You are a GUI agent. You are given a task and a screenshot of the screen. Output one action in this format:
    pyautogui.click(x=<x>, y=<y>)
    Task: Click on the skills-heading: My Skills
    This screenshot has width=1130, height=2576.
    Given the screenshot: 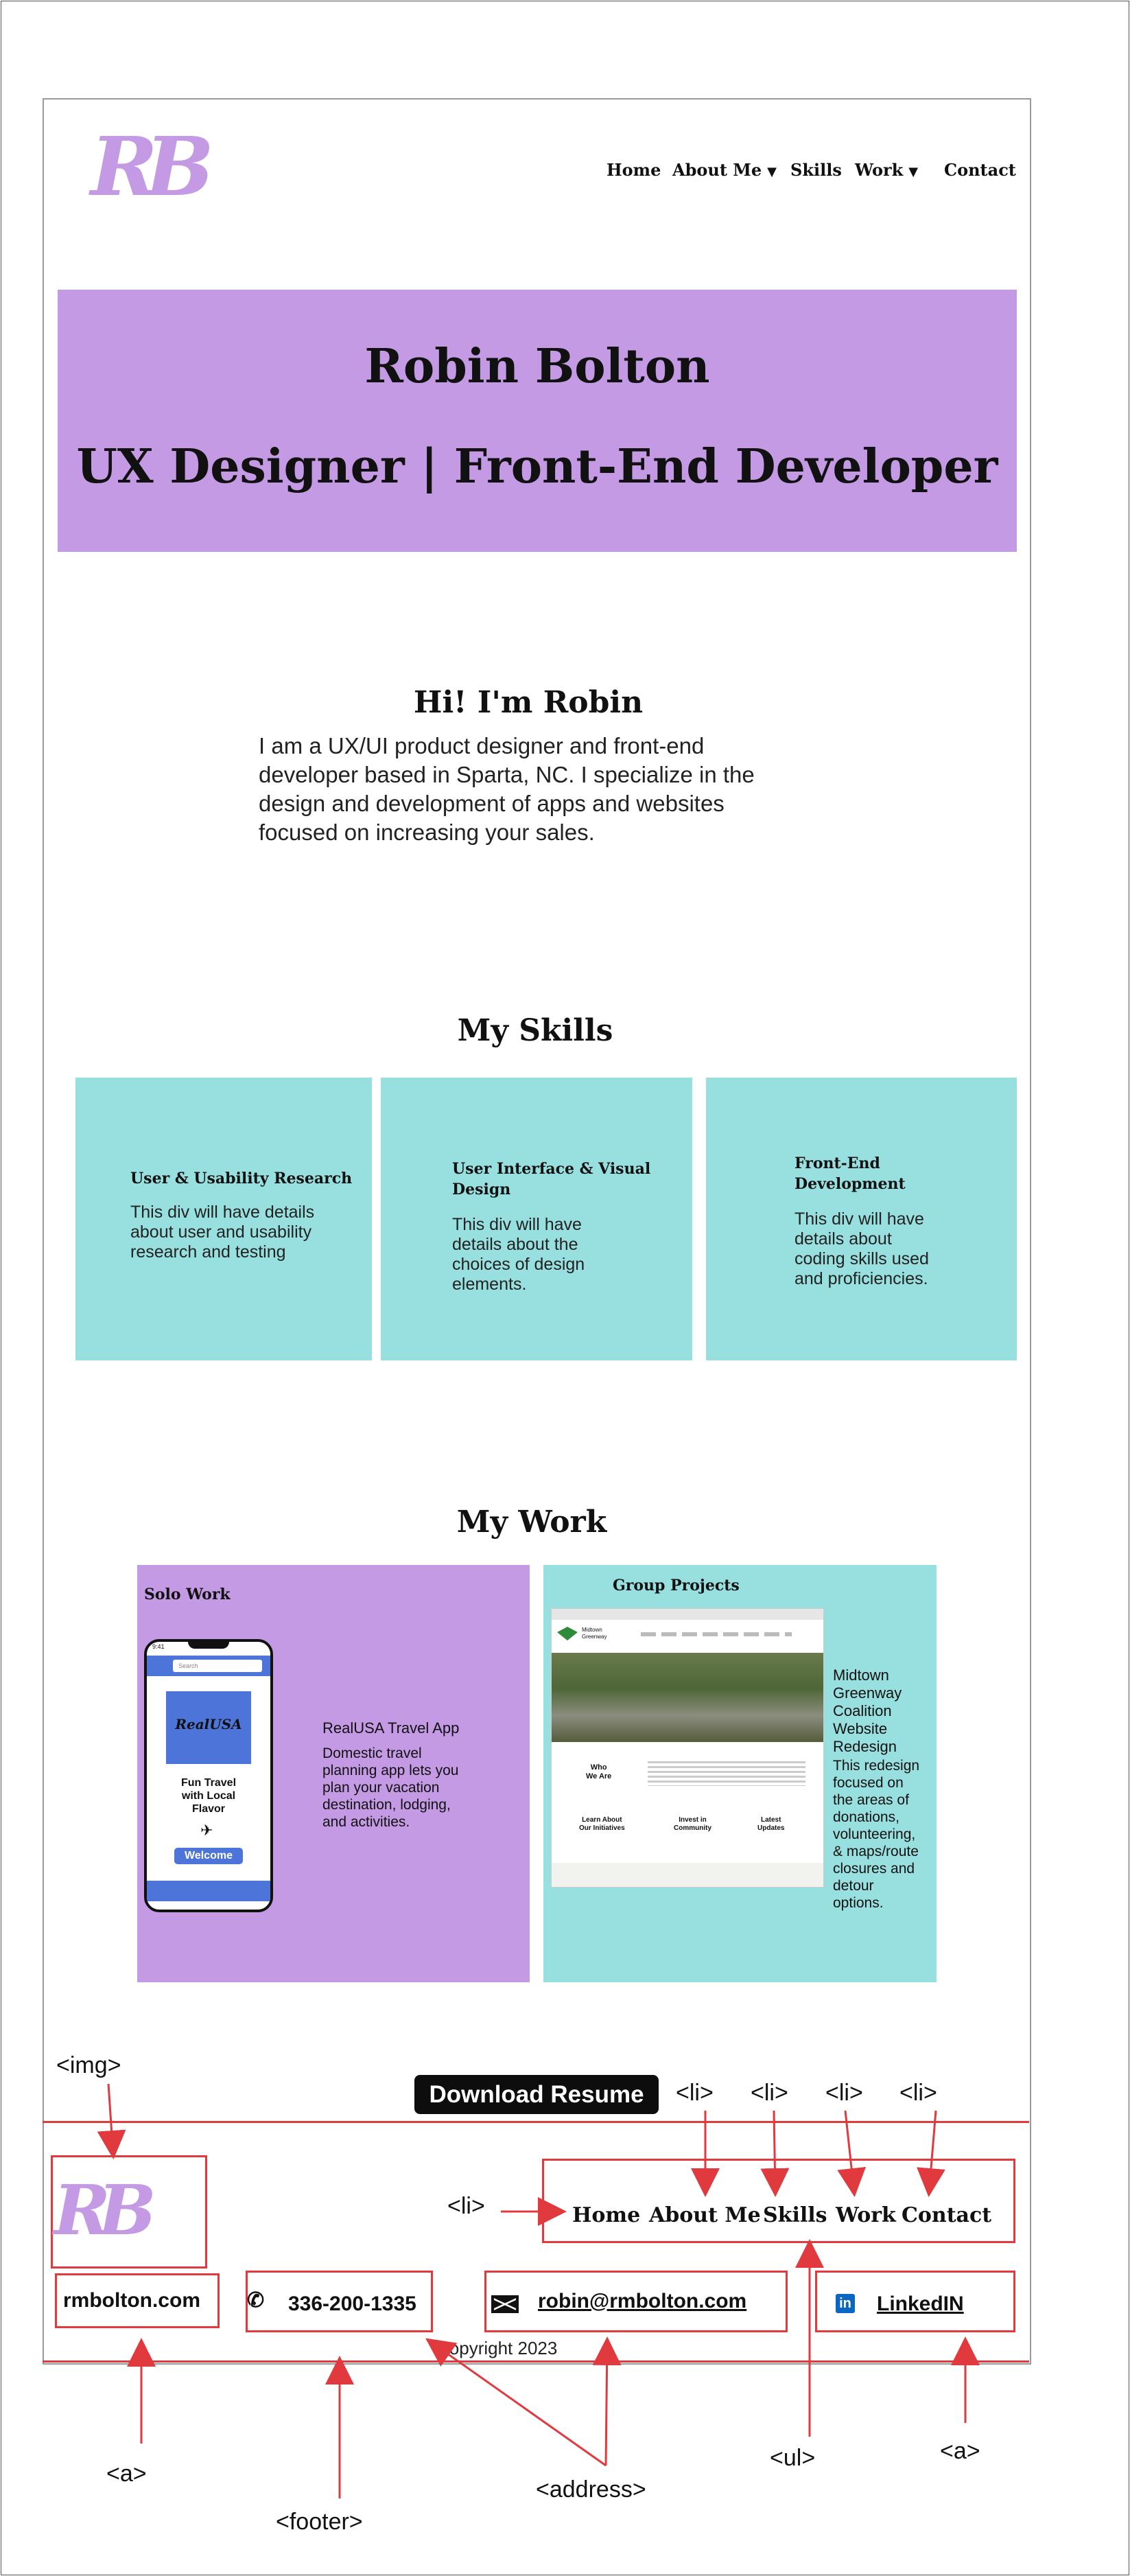 What is the action you would take?
    pyautogui.click(x=535, y=1030)
    